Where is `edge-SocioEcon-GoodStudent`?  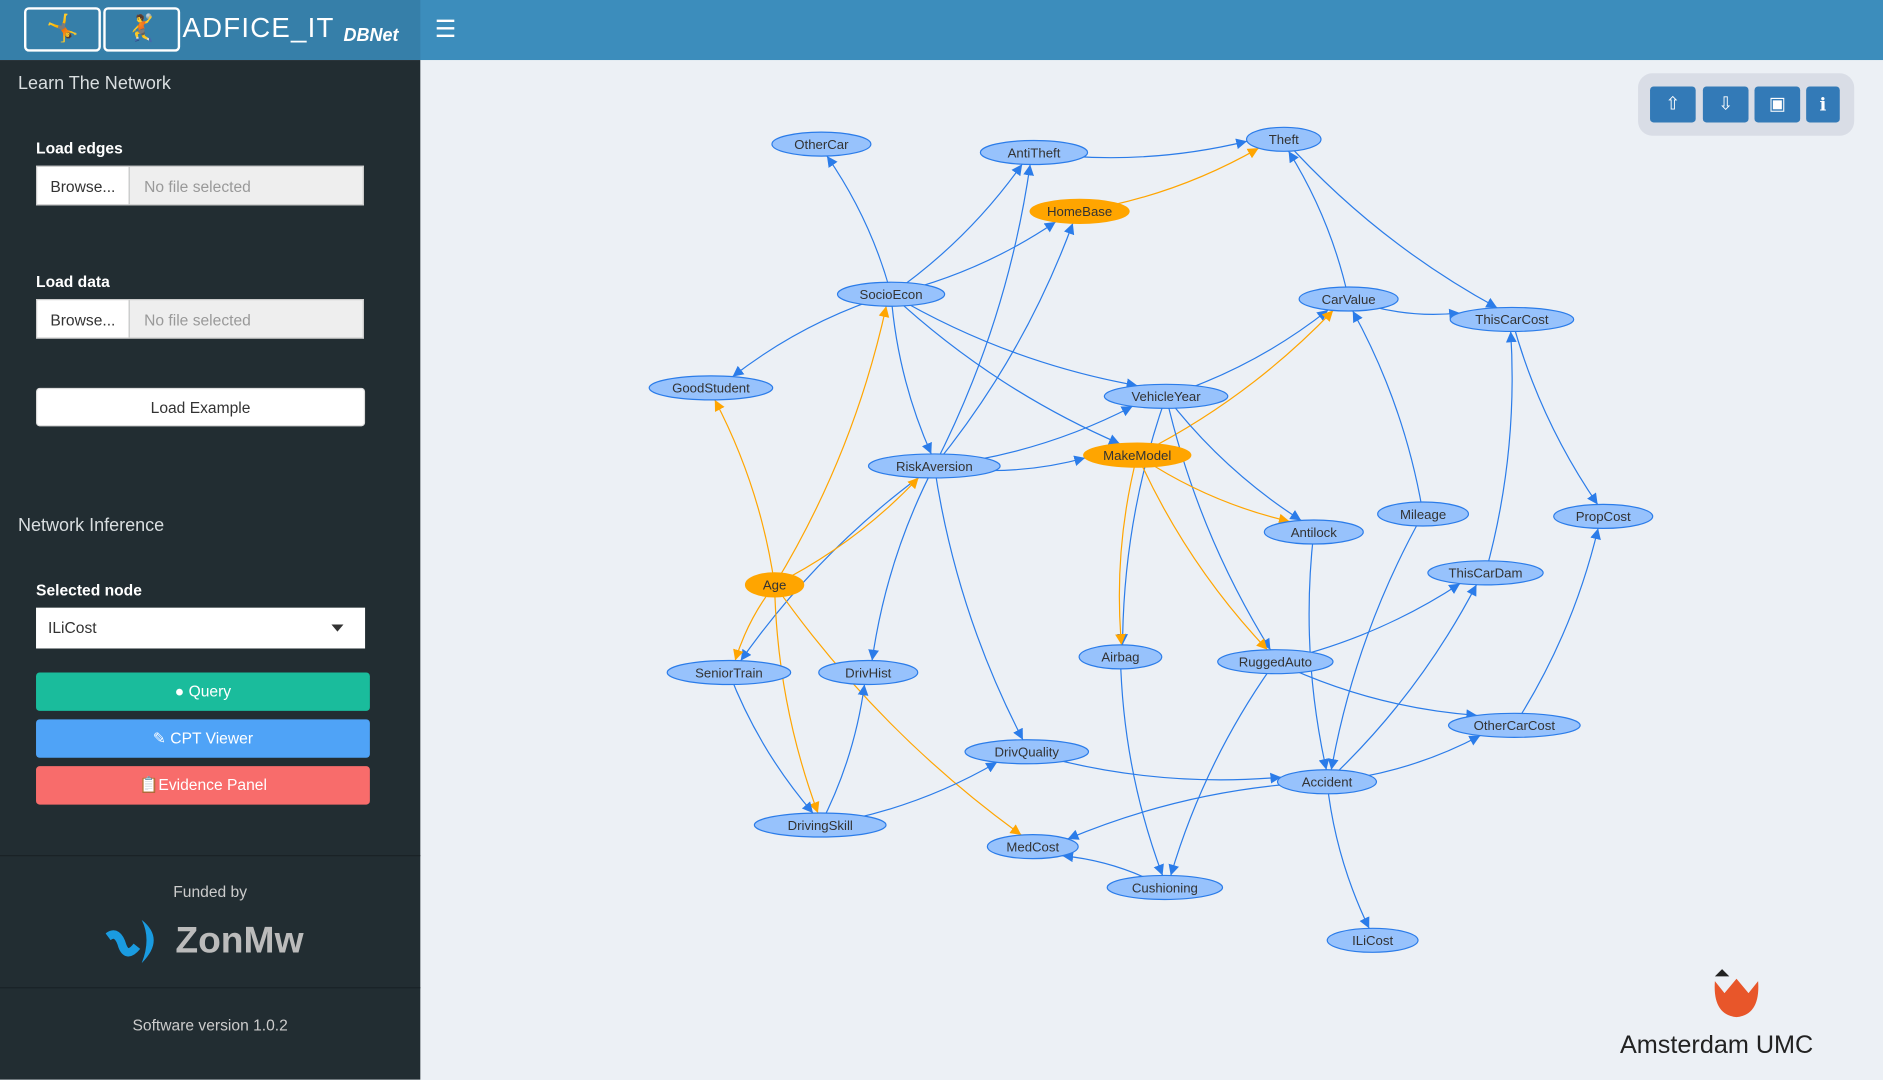 edge-SocioEcon-GoodStudent is located at coordinates (812, 335).